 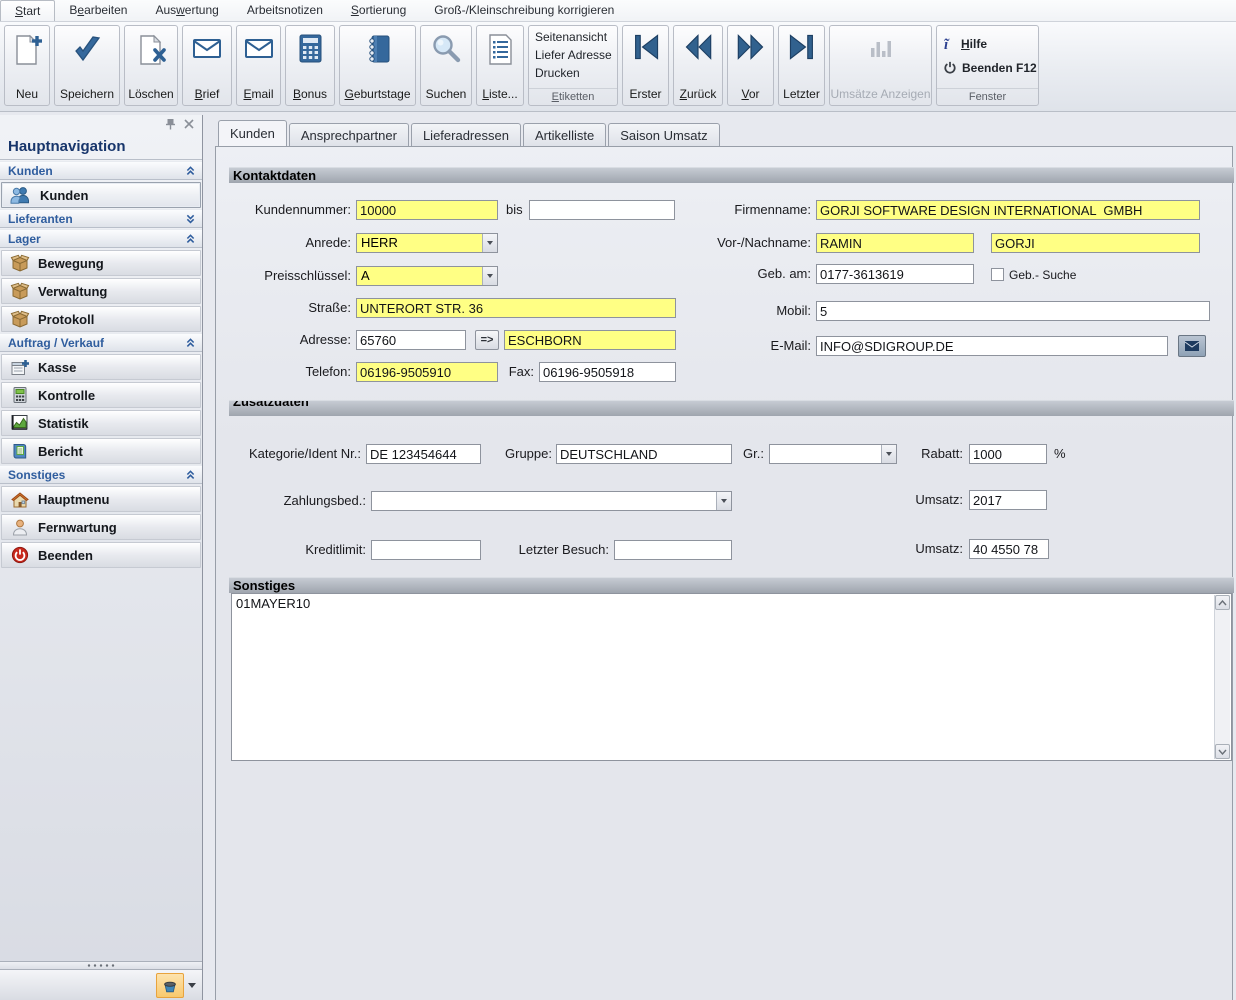 What do you see at coordinates (101, 451) in the screenshot?
I see `sidebar-item-bericht: Bericht` at bounding box center [101, 451].